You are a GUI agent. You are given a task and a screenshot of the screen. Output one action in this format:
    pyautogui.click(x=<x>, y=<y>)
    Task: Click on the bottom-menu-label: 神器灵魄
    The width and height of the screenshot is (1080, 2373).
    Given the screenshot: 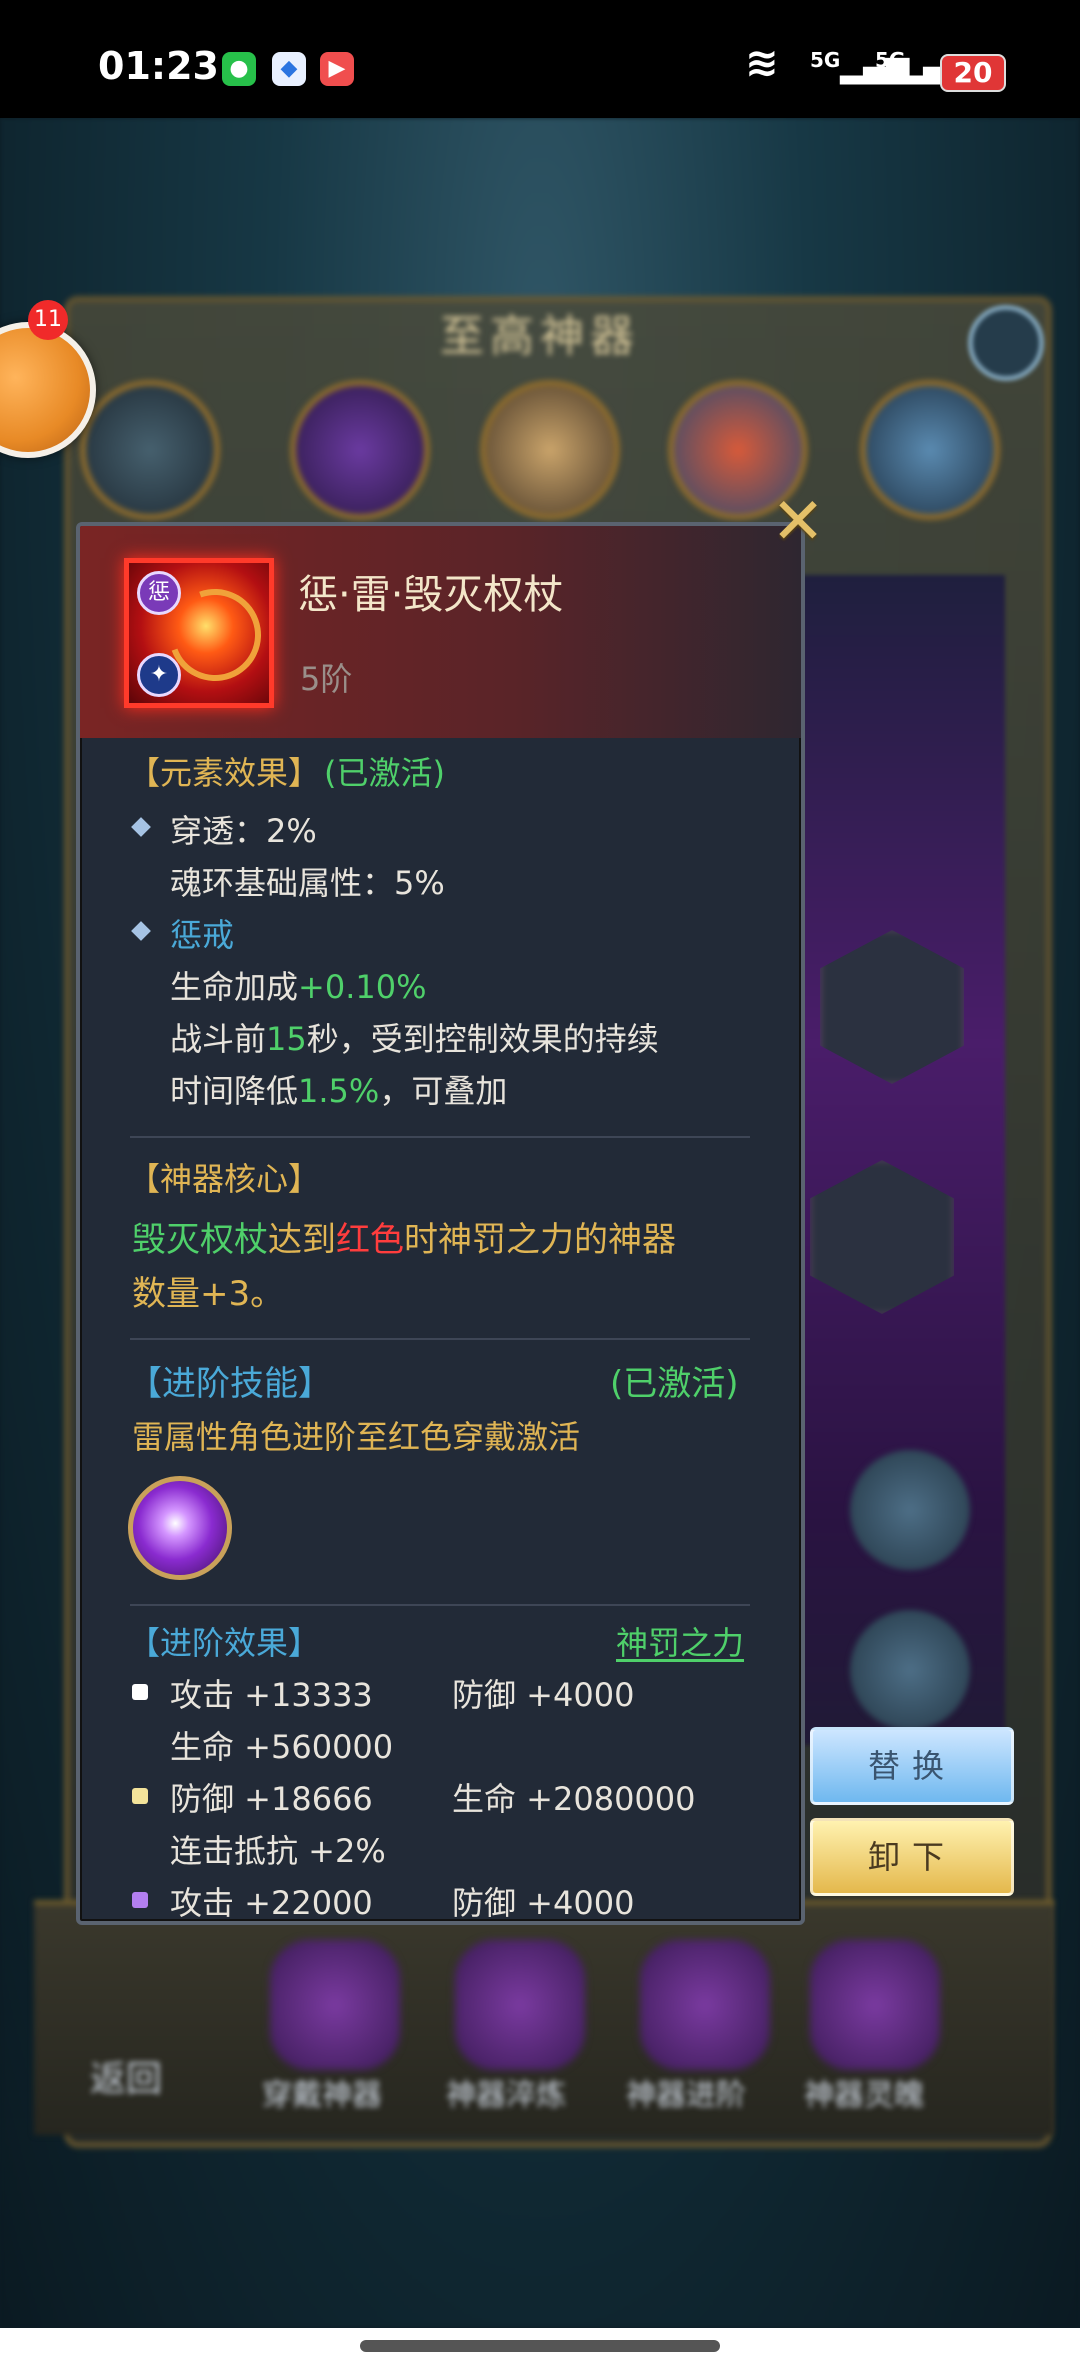 What is the action you would take?
    pyautogui.click(x=864, y=2095)
    